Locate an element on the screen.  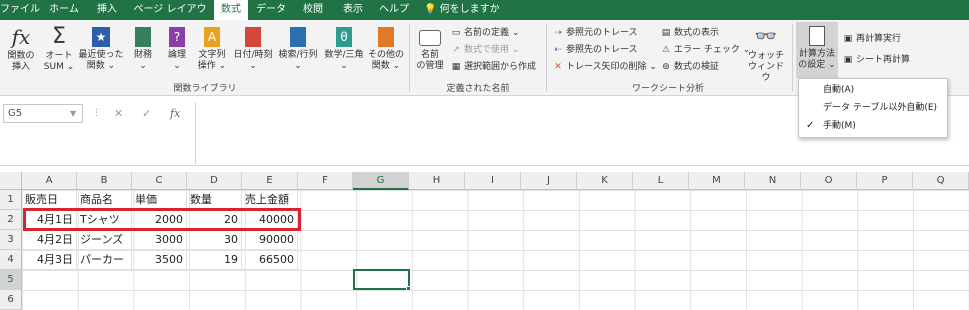
cell-E3: 90000 is located at coordinates (270, 240).